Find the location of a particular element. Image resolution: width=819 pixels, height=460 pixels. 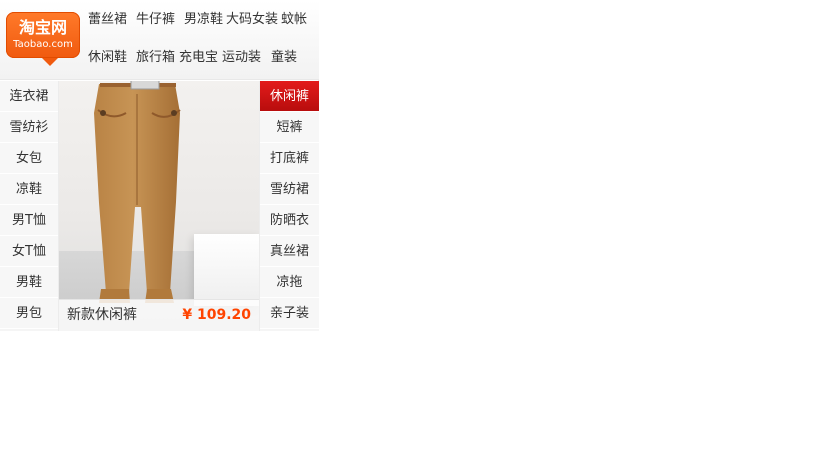

left-category-item: 雪纺衫 is located at coordinates (29, 127).